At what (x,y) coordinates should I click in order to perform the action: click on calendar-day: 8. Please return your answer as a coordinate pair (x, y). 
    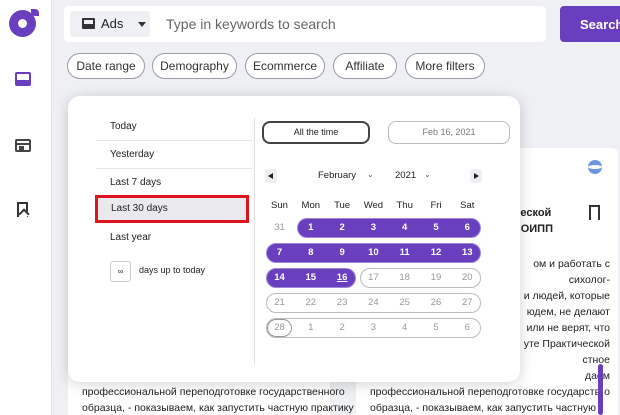
    Looking at the image, I should click on (310, 253).